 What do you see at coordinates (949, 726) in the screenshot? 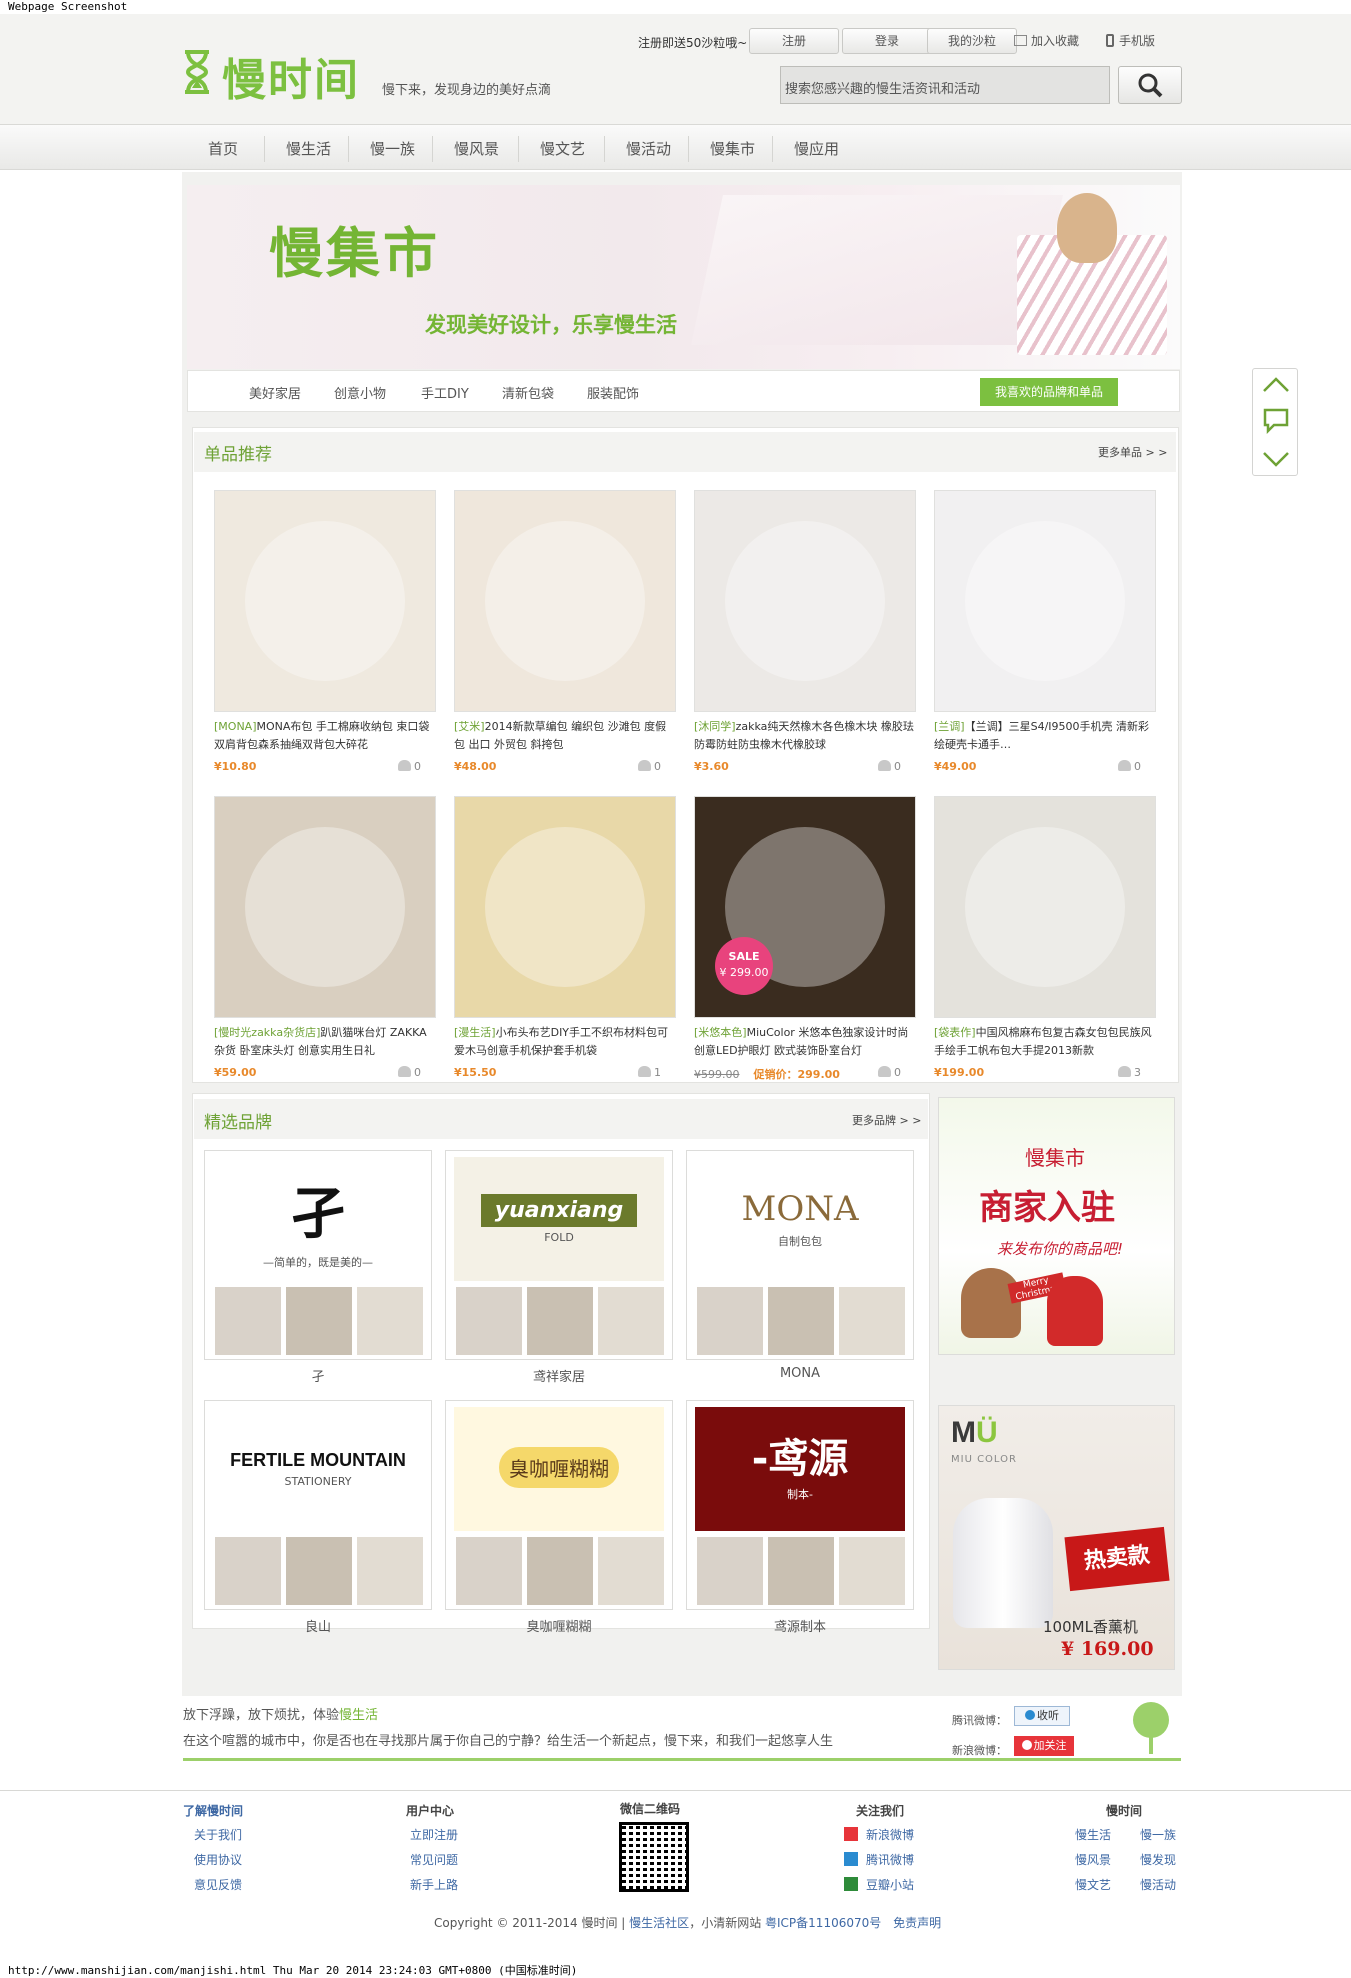
I see `product-shop-tag: [兰调]` at bounding box center [949, 726].